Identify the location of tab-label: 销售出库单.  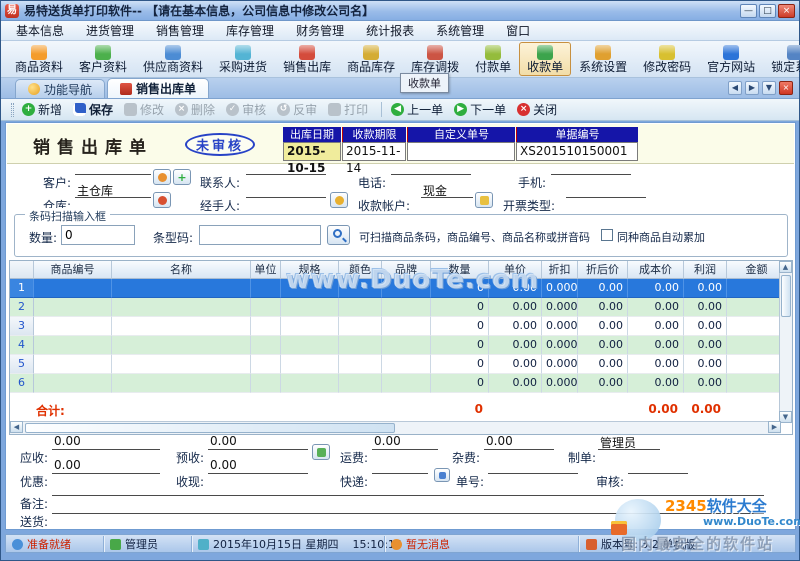
(166, 89).